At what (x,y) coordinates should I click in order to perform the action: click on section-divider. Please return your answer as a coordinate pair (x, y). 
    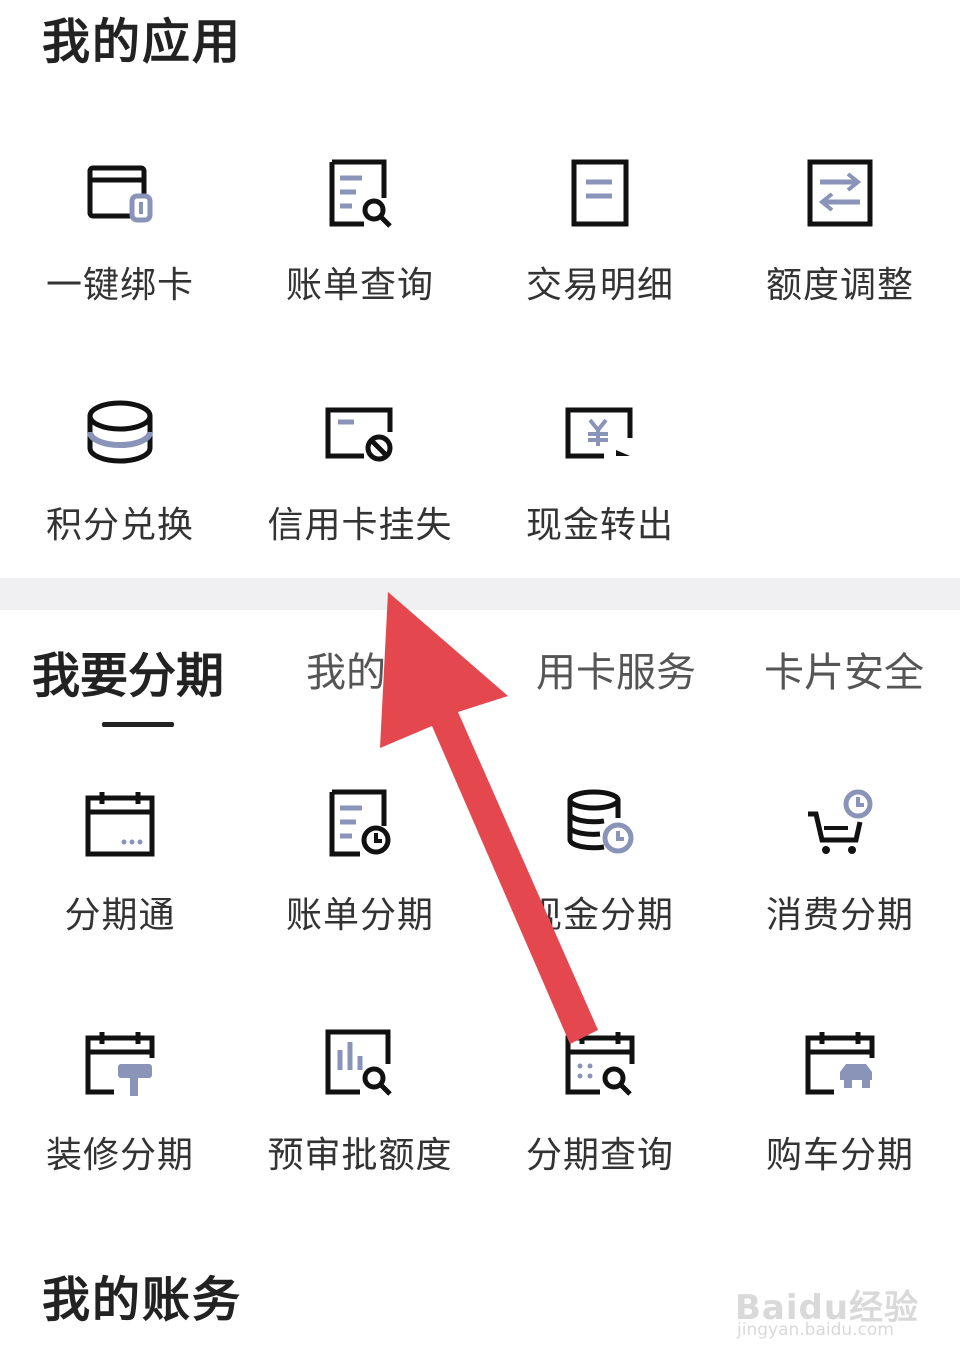
    Looking at the image, I should click on (480, 594).